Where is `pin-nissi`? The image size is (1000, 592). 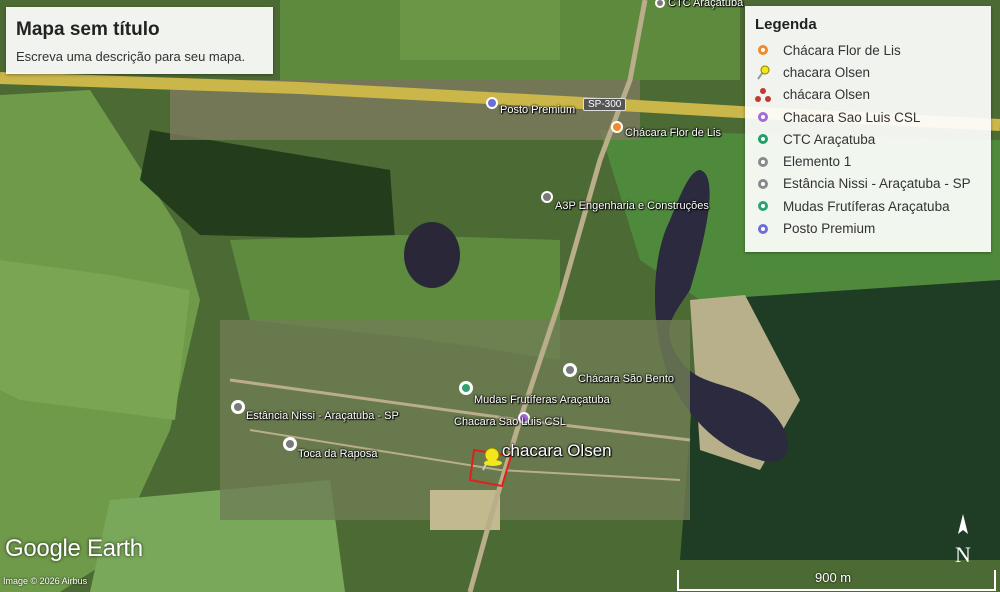
pin-nissi is located at coordinates (238, 407).